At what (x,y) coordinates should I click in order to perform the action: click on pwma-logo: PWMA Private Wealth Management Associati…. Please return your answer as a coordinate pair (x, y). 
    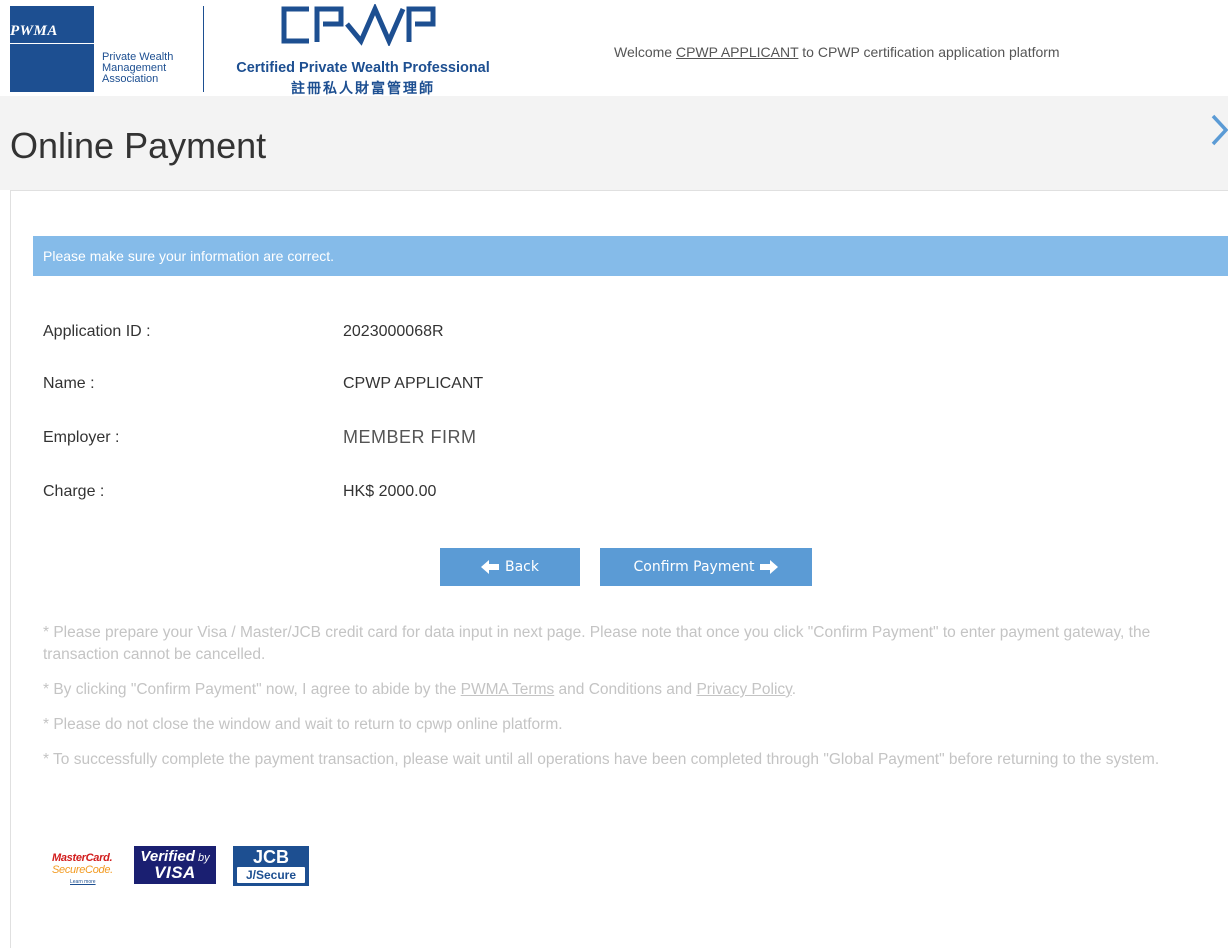
    Looking at the image, I should click on (100, 49).